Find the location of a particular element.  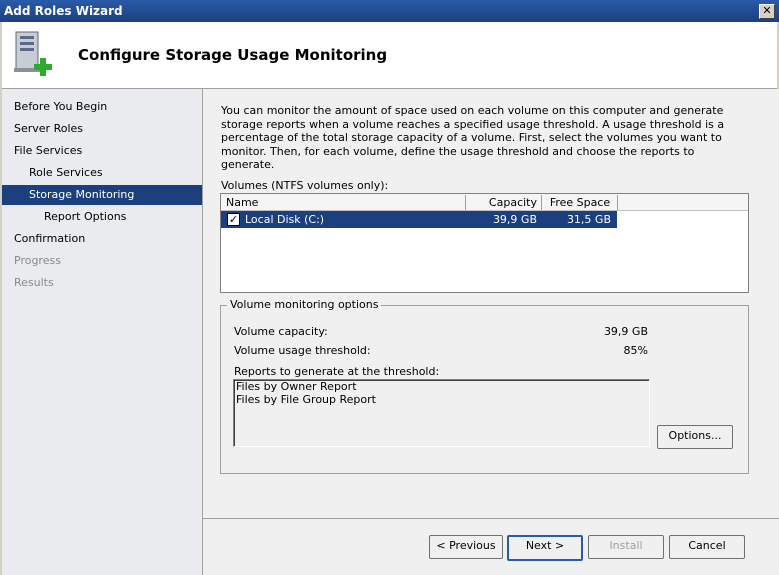

title-bar: Add Roles Wizard ✕ is located at coordinates (389, 11).